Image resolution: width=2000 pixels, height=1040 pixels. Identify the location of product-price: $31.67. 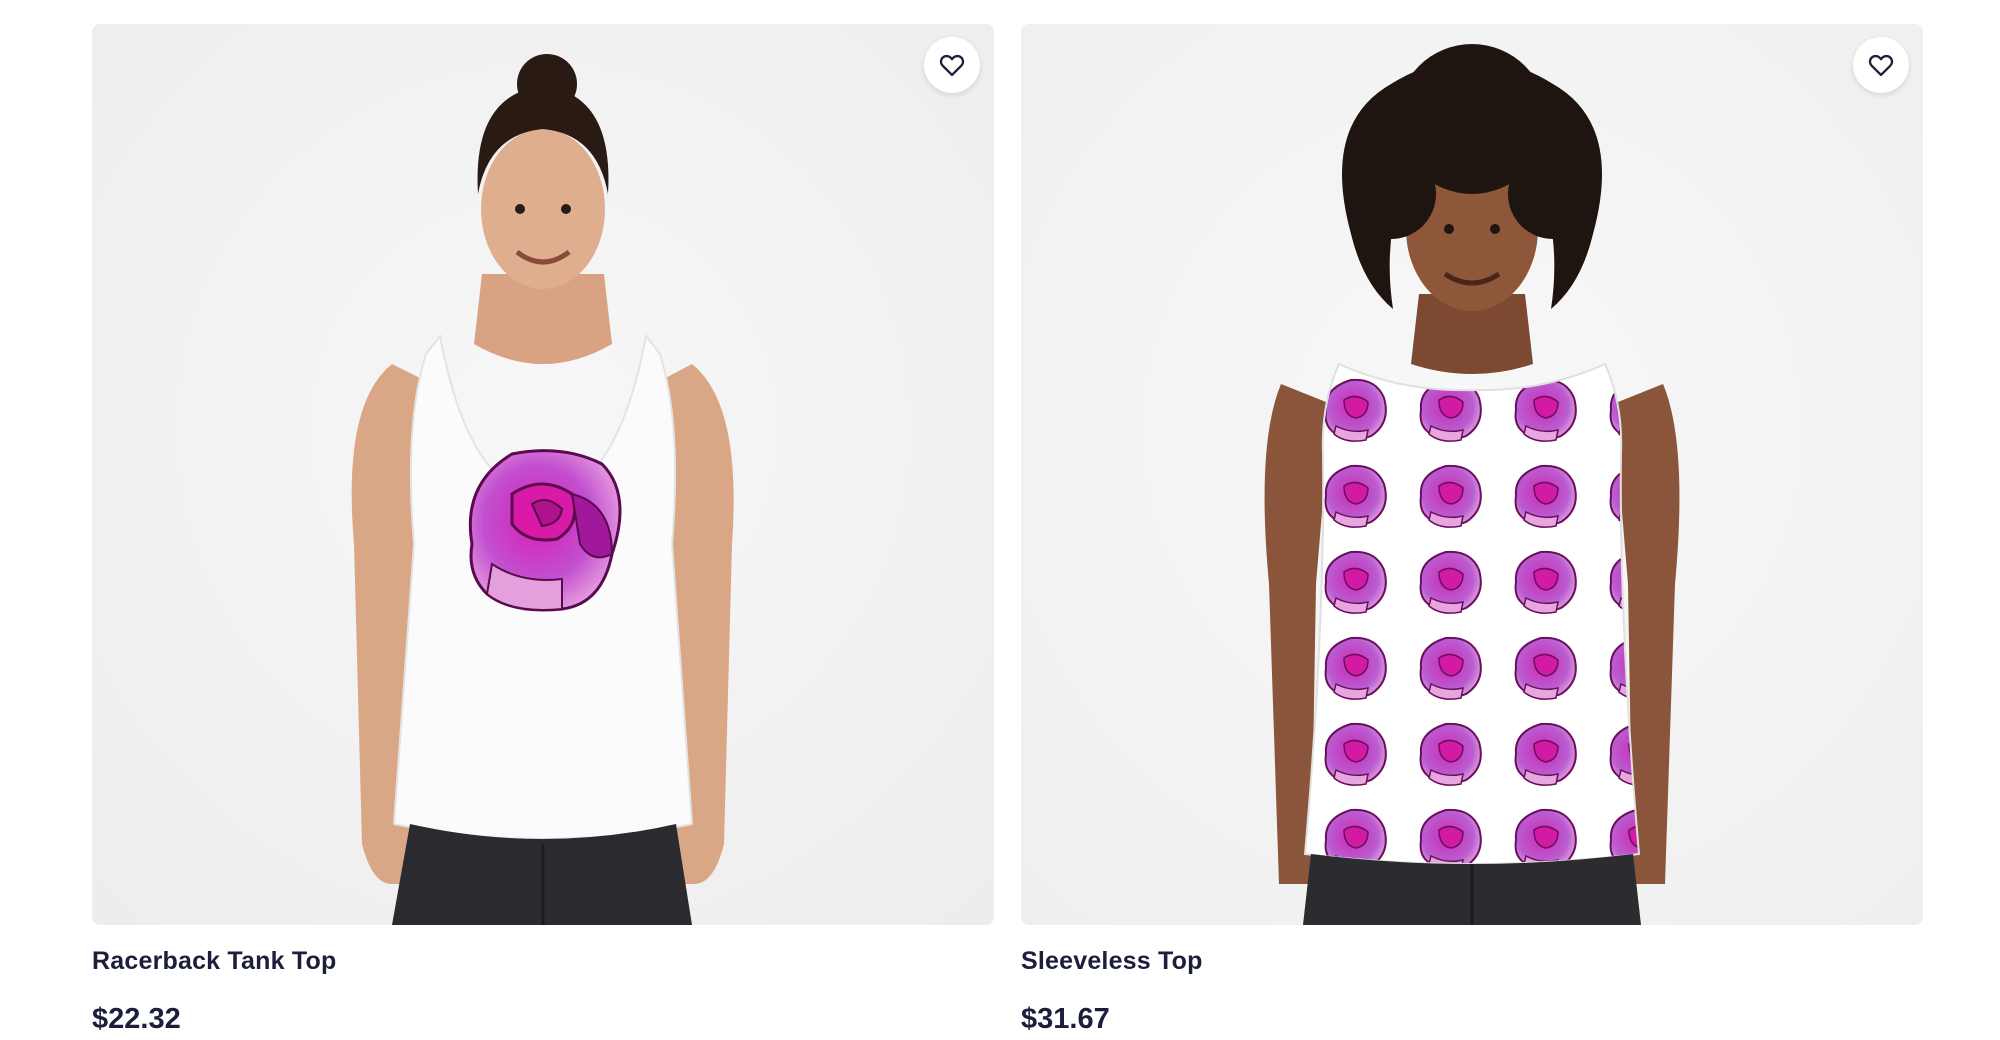
(1065, 1019).